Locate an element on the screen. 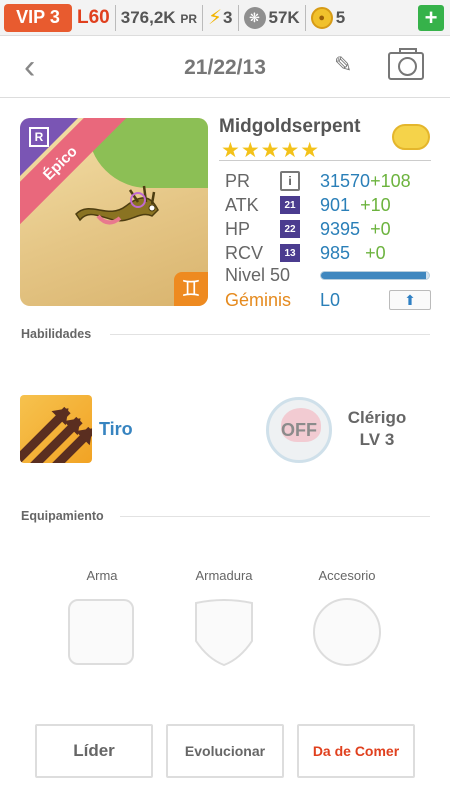 This screenshot has height=800, width=450. vip-badge: VIP 3 is located at coordinates (38, 17).